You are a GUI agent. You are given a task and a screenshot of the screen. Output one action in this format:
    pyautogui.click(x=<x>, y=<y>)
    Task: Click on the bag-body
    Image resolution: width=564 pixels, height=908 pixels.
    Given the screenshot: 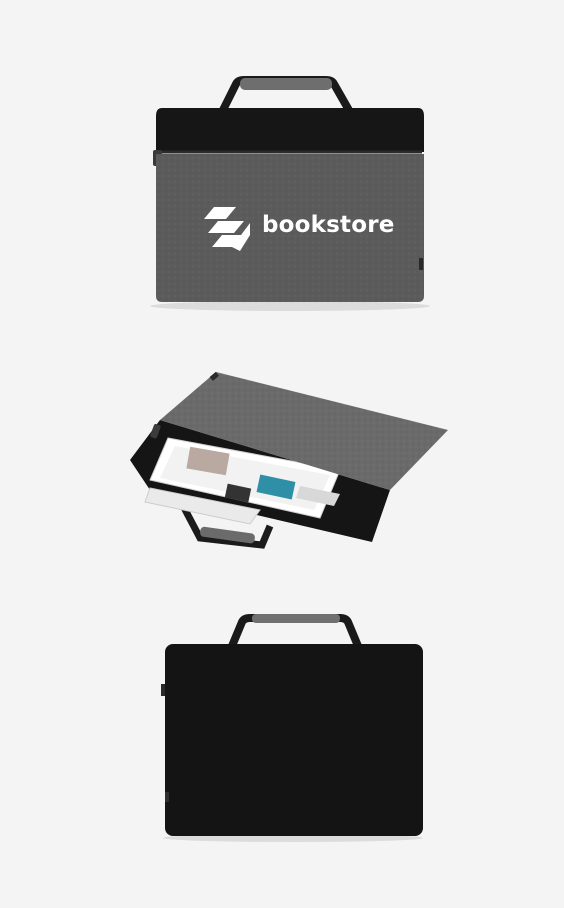 What is the action you would take?
    pyautogui.click(x=294, y=740)
    